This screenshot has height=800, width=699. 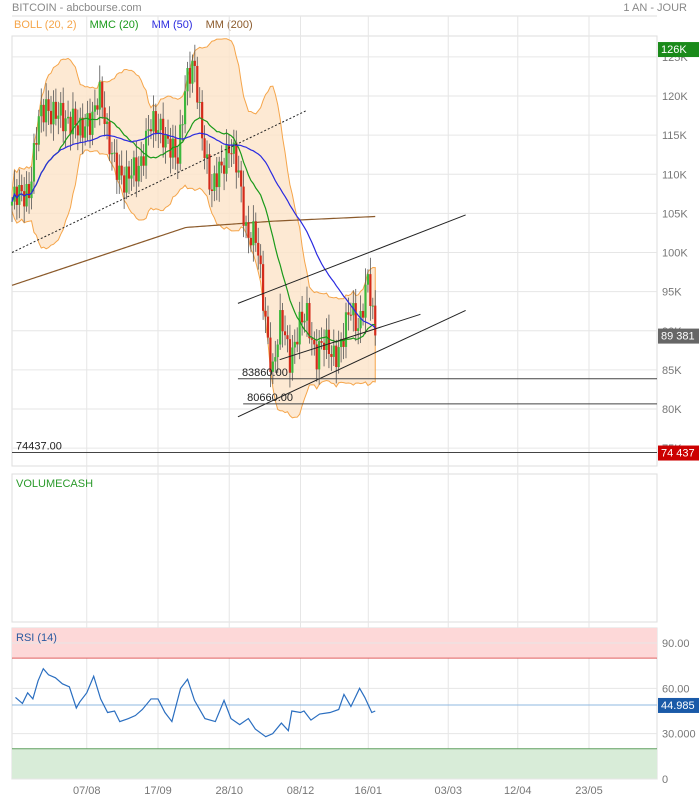 What do you see at coordinates (678, 706) in the screenshot?
I see `rsi-badge-label: 44.985` at bounding box center [678, 706].